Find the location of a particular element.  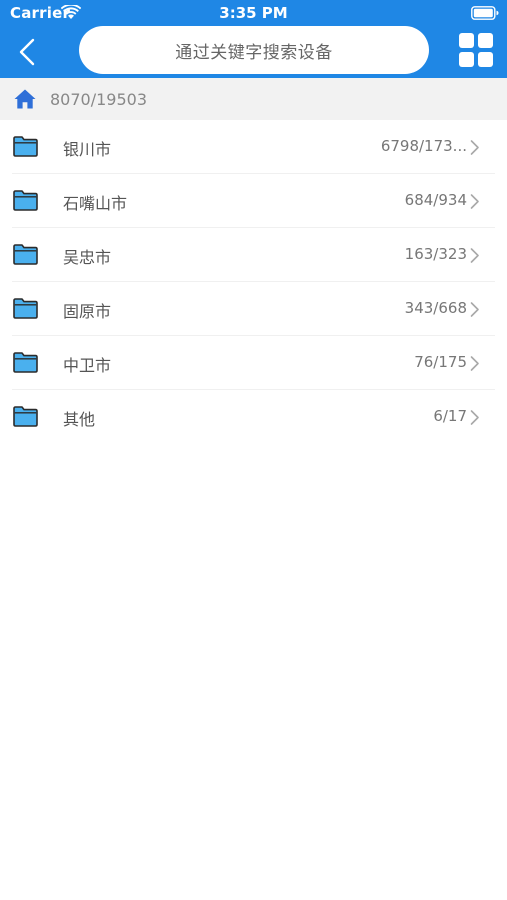

list-item-name: 中卫市 is located at coordinates (87, 365).